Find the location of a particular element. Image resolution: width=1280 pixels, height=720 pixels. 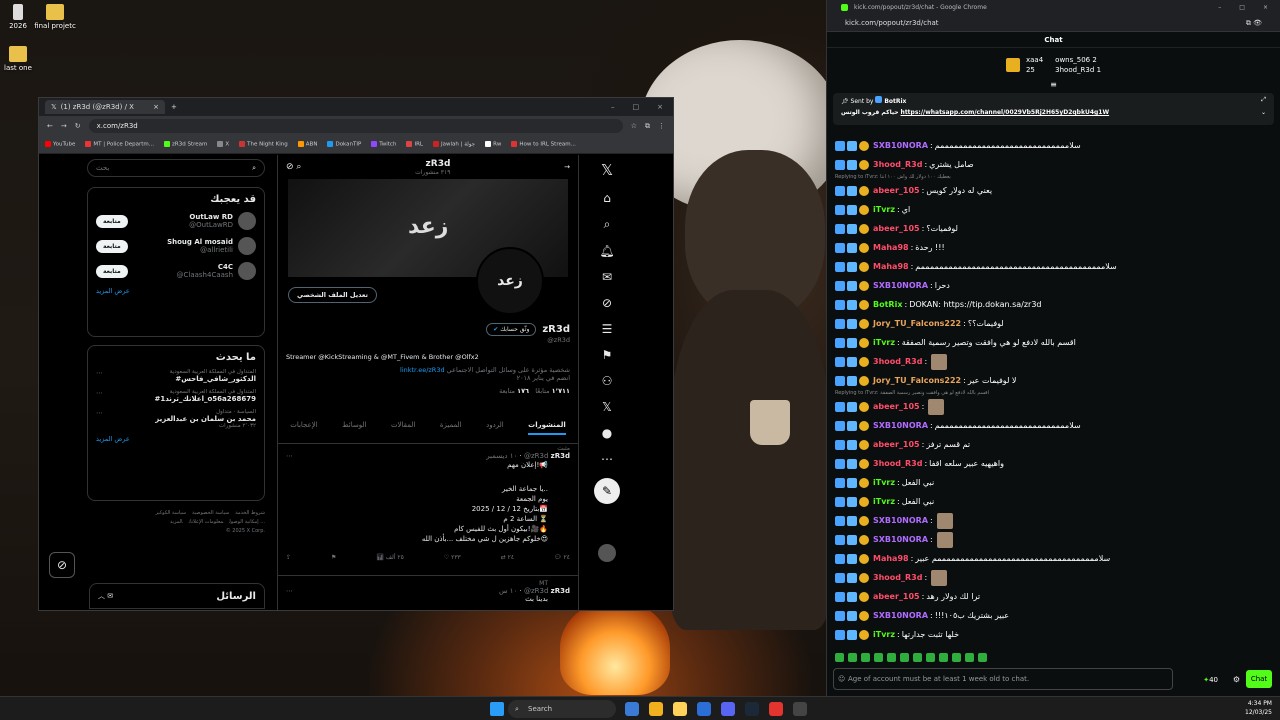

forward-icon: → is located at coordinates (64, 126).